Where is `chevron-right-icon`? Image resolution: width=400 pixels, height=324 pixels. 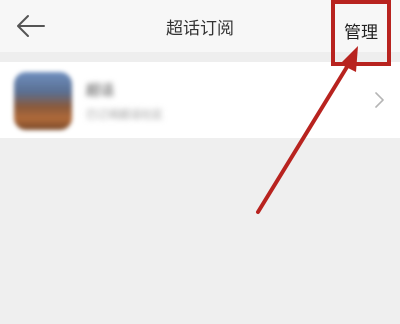
chevron-right-icon is located at coordinates (379, 100).